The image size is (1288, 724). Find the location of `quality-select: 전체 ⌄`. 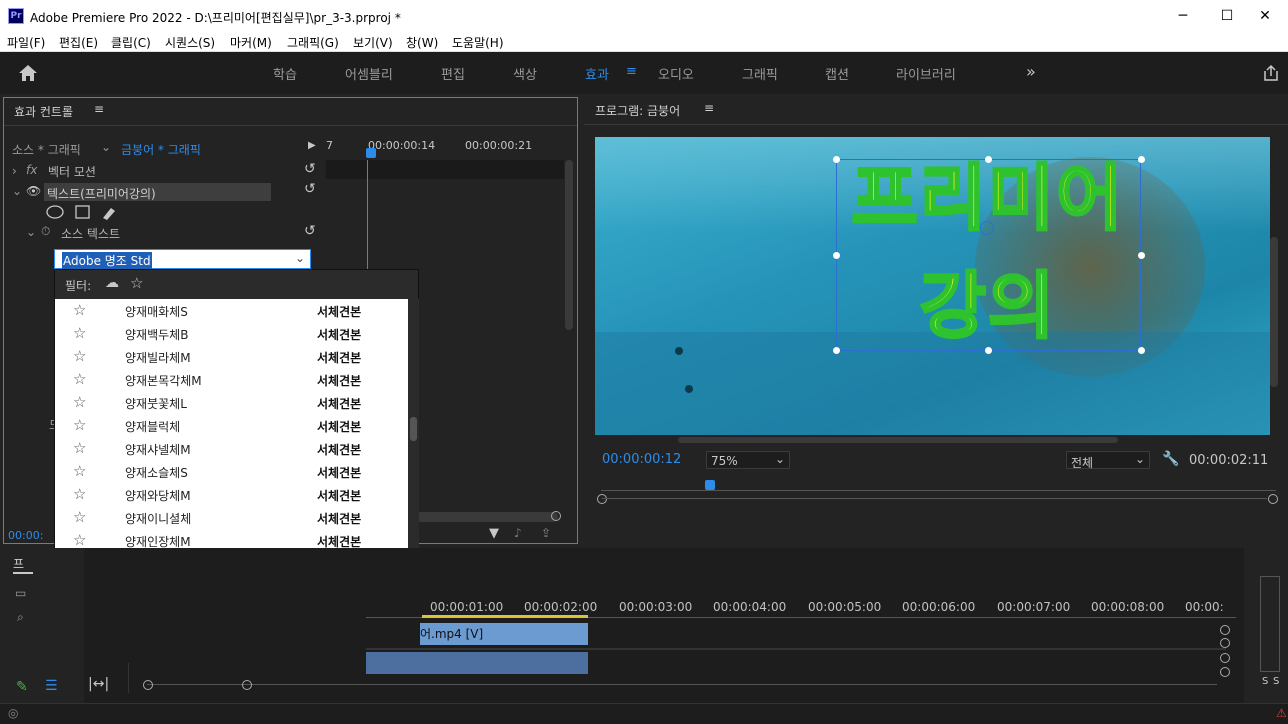

quality-select: 전체 ⌄ is located at coordinates (1108, 460).